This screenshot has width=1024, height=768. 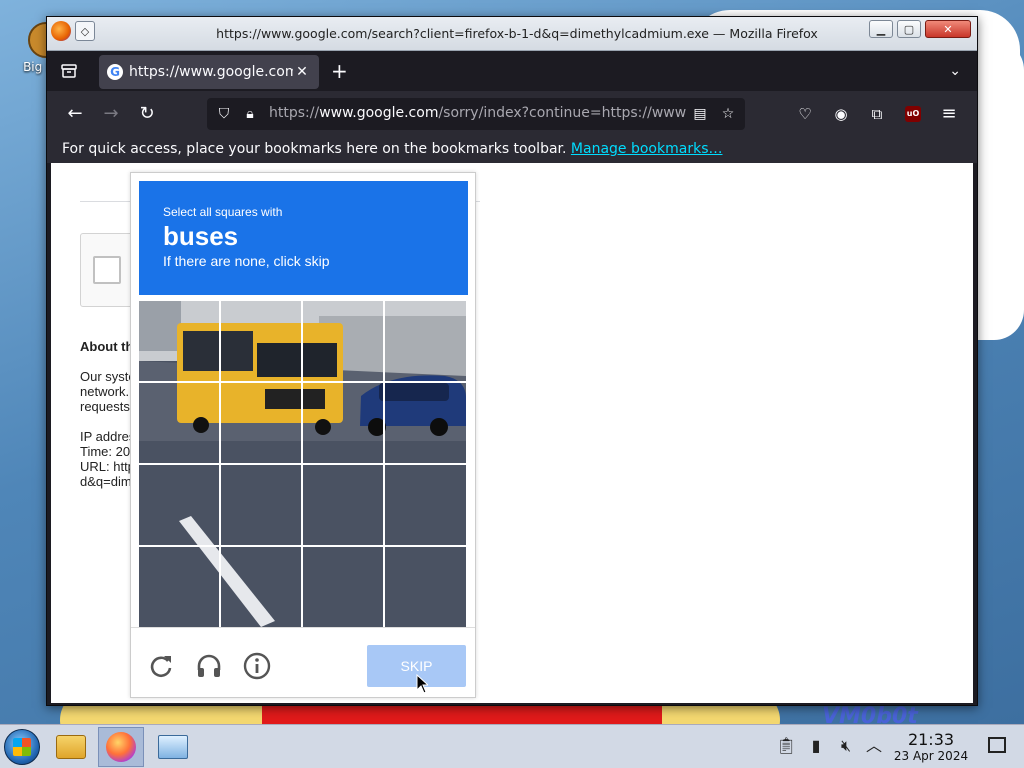 What do you see at coordinates (108, 436) in the screenshot?
I see `ip-address-line: IP addres` at bounding box center [108, 436].